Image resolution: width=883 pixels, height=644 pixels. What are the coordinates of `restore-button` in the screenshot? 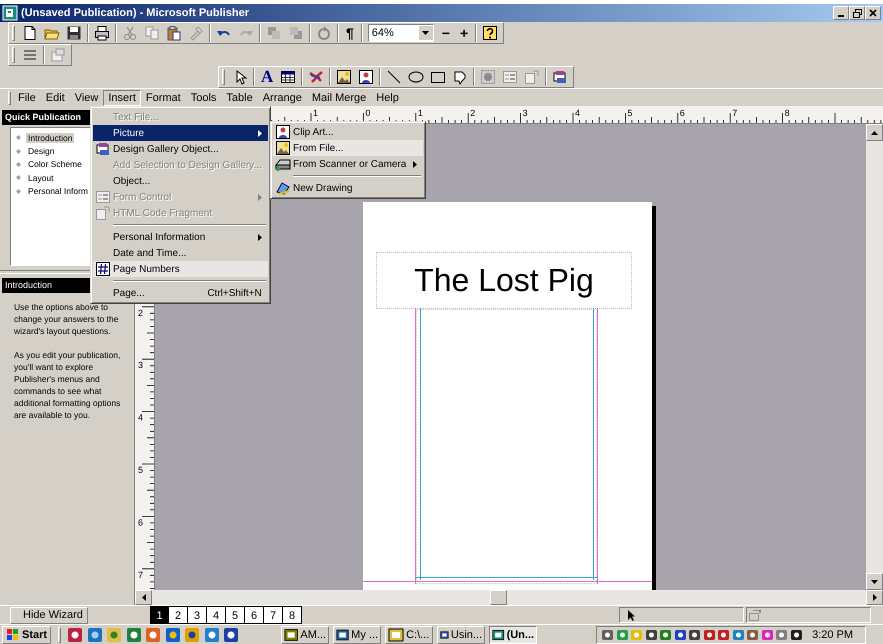 It's located at (857, 13).